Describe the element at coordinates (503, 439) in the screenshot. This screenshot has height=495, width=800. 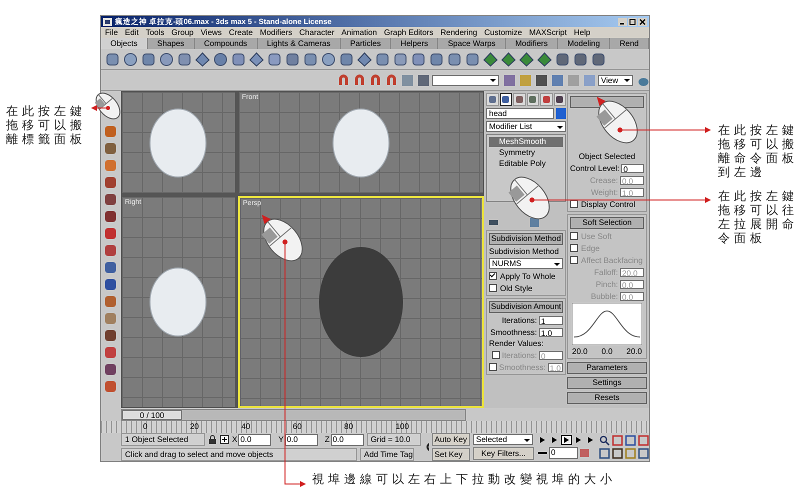
I see `key-mode-dropdown: Selected` at that location.